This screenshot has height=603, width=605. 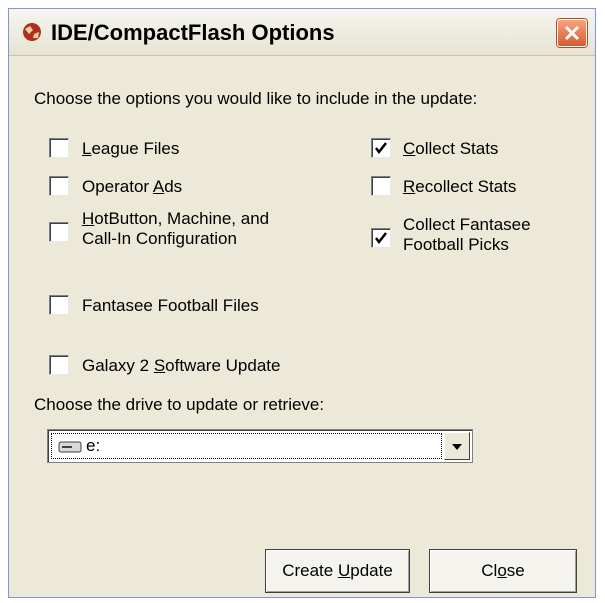 I want to click on close-window-button, so click(x=572, y=33).